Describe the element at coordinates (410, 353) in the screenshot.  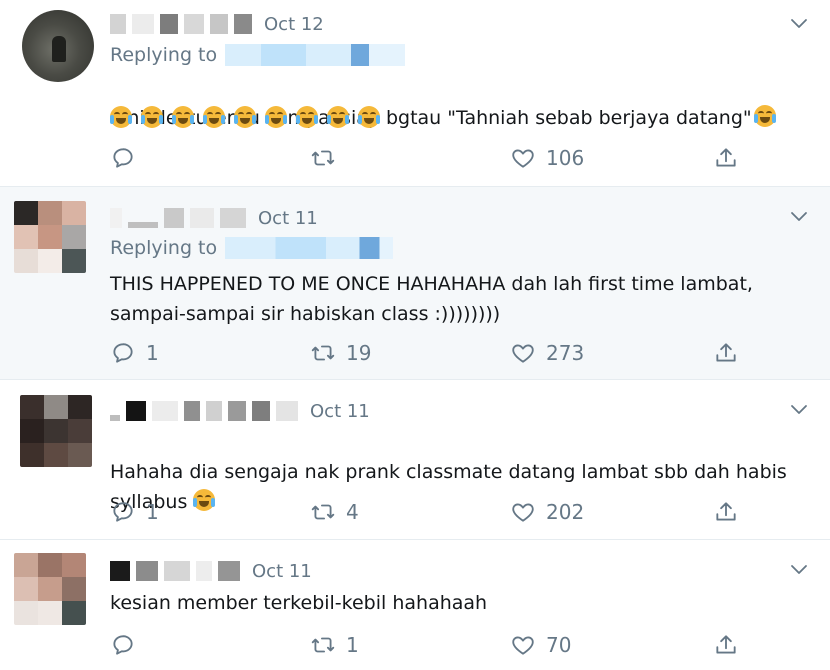
I see `retweet-button: 19` at that location.